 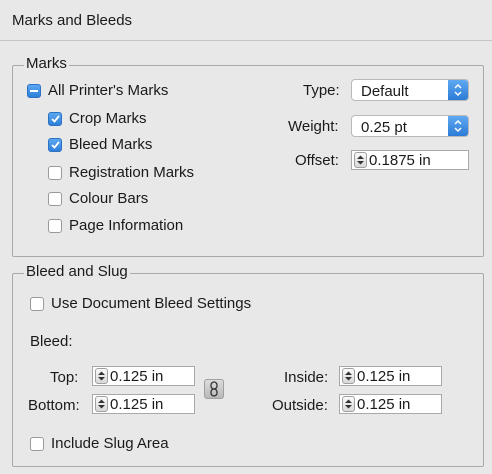 I want to click on page-information-label: Page Information, so click(x=126, y=225).